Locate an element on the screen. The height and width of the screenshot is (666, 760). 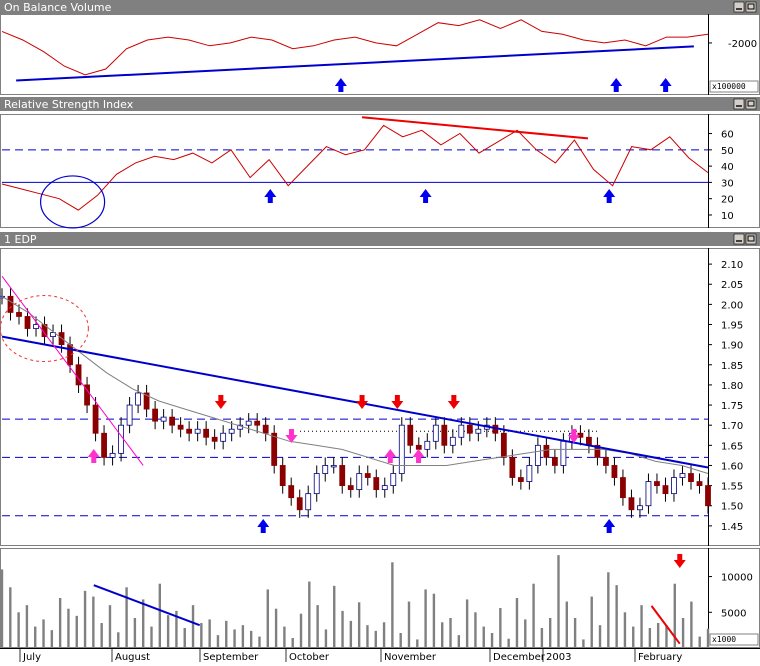
obv-minimize-icon is located at coordinates (739, 7).